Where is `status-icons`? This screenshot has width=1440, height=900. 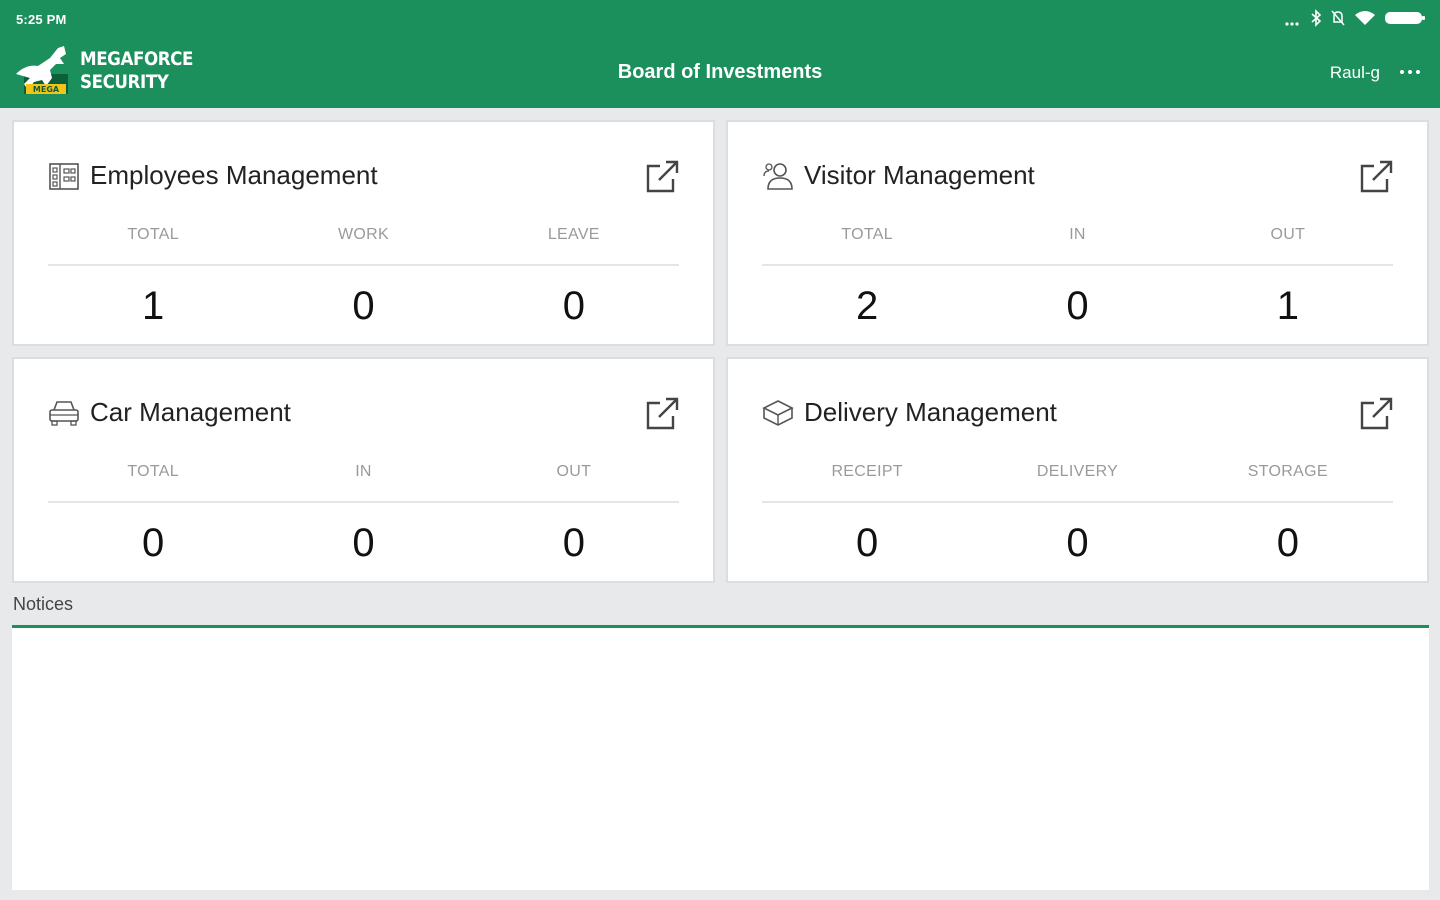 status-icons is located at coordinates (1355, 18).